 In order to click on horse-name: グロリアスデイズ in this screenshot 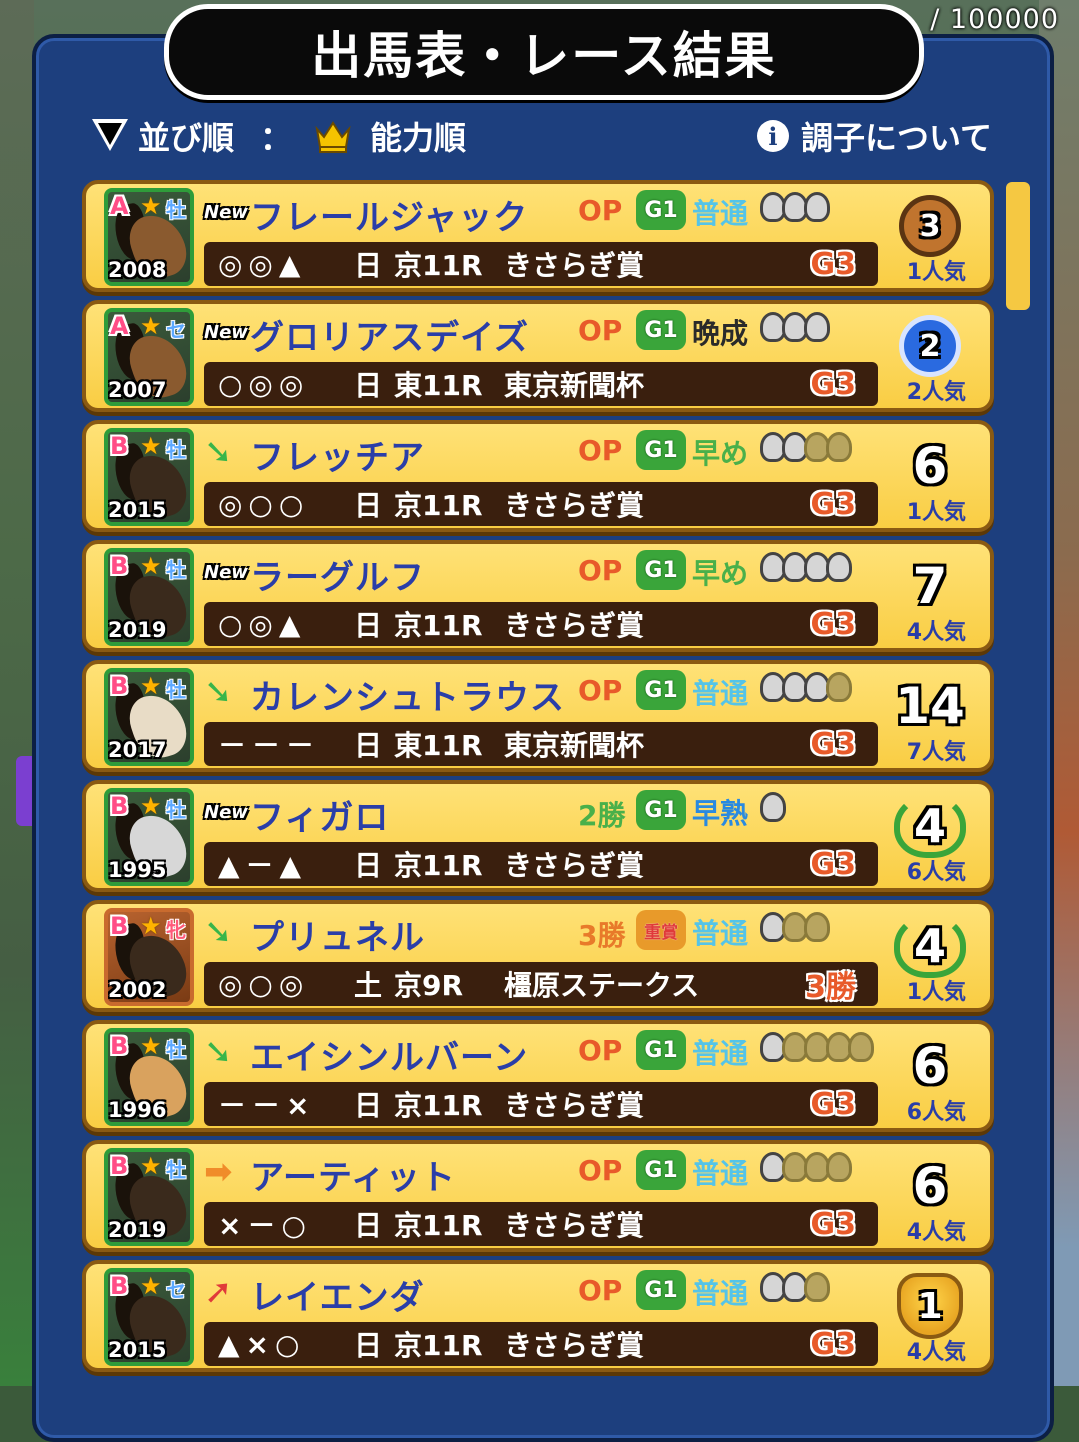, I will do `click(389, 338)`.